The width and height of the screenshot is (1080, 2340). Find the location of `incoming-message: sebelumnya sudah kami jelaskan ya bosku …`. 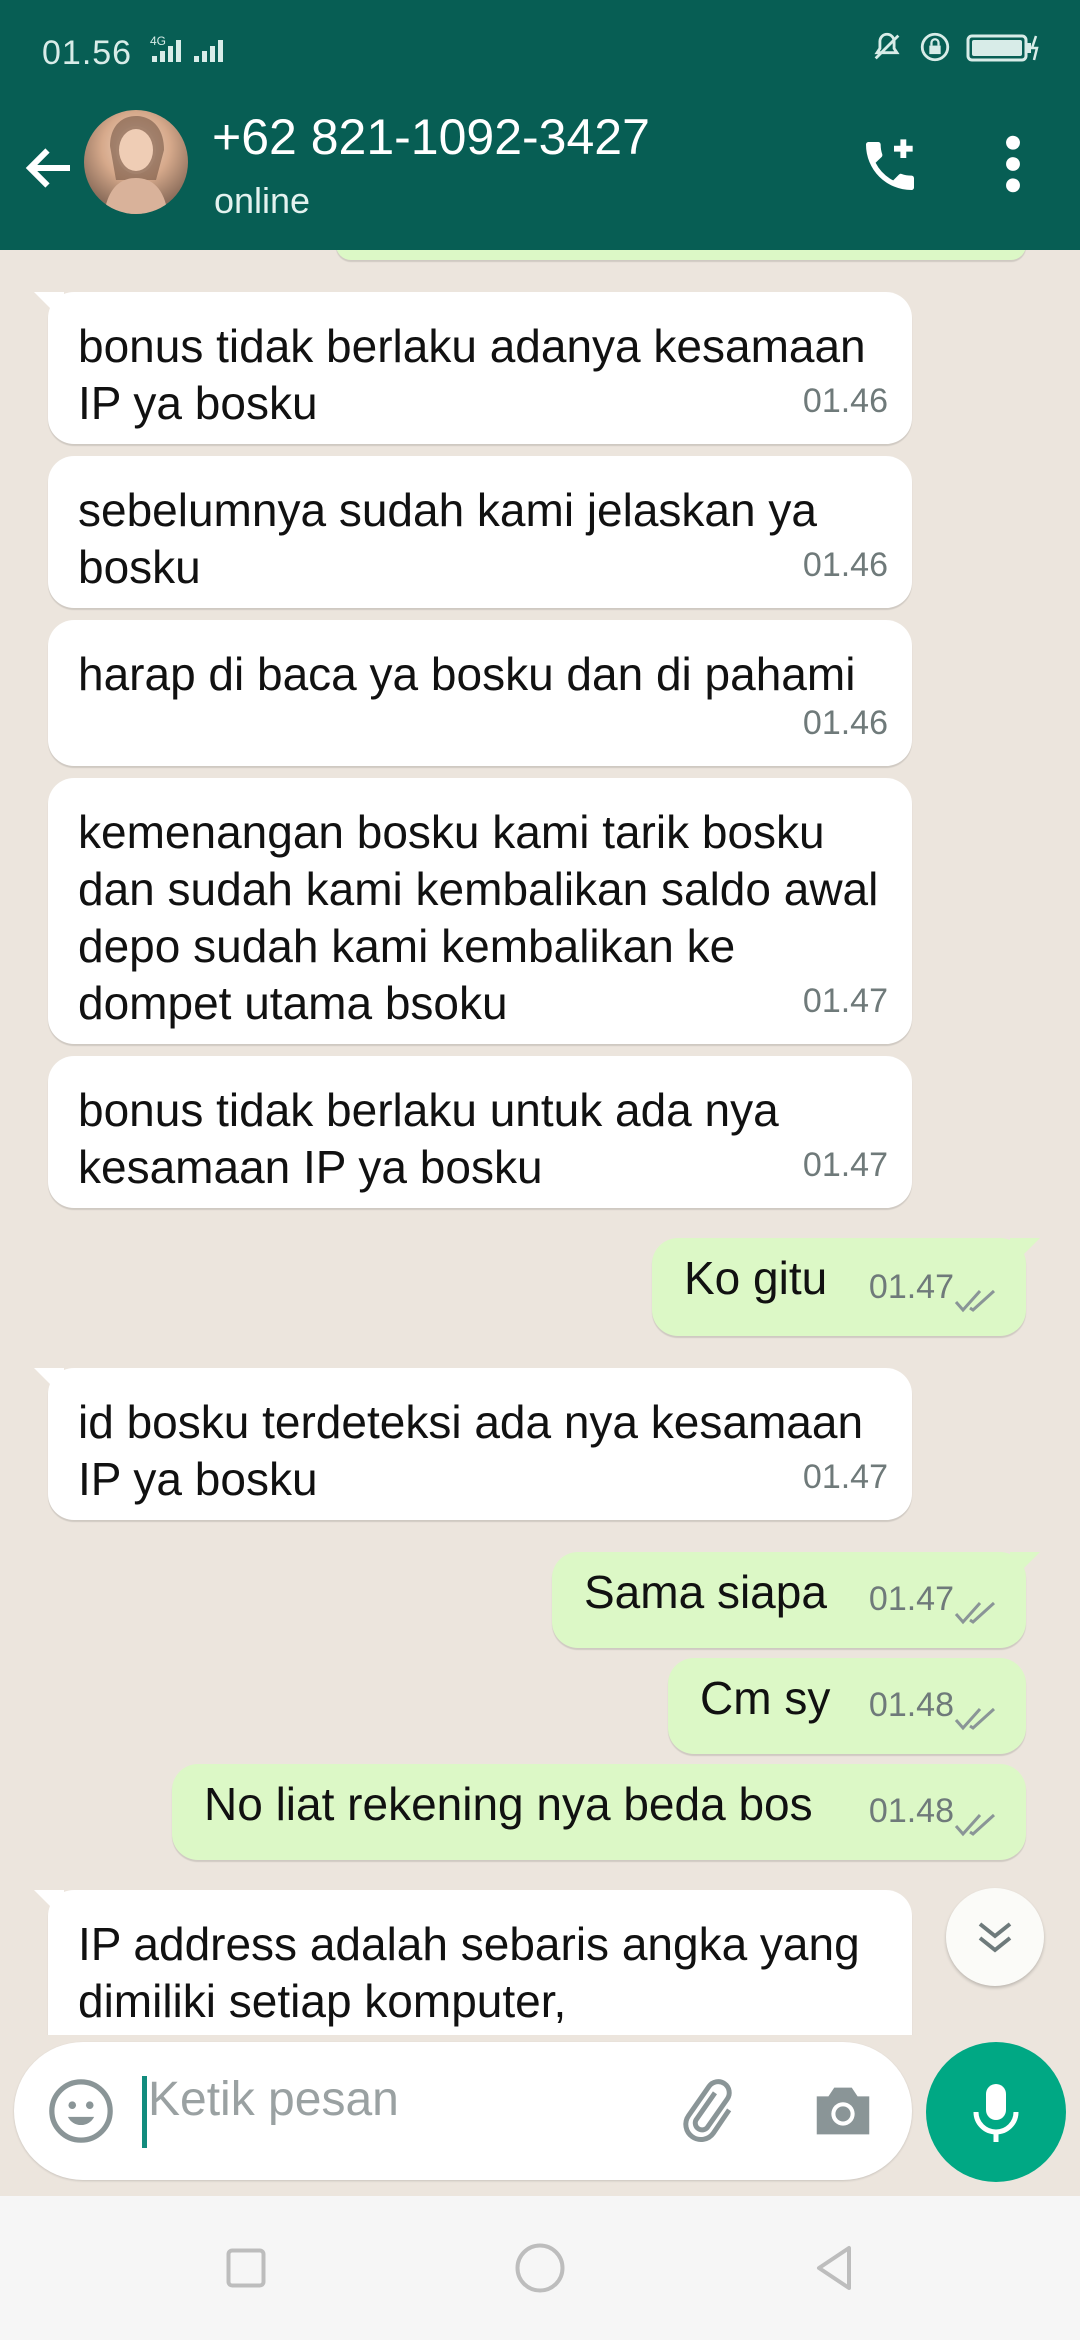

incoming-message: sebelumnya sudah kami jelaskan ya bosku … is located at coordinates (480, 532).